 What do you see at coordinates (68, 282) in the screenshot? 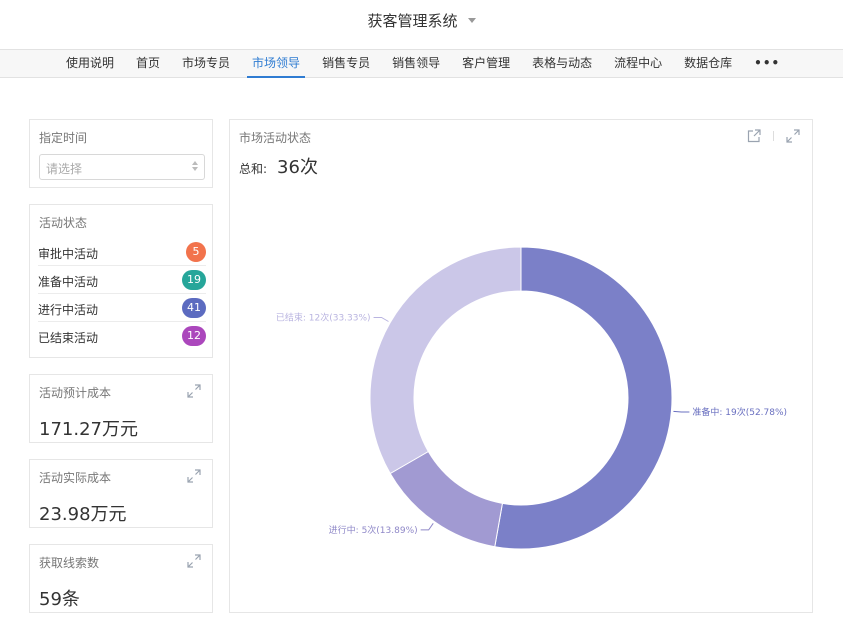
I see `status-label: 准备中活动` at bounding box center [68, 282].